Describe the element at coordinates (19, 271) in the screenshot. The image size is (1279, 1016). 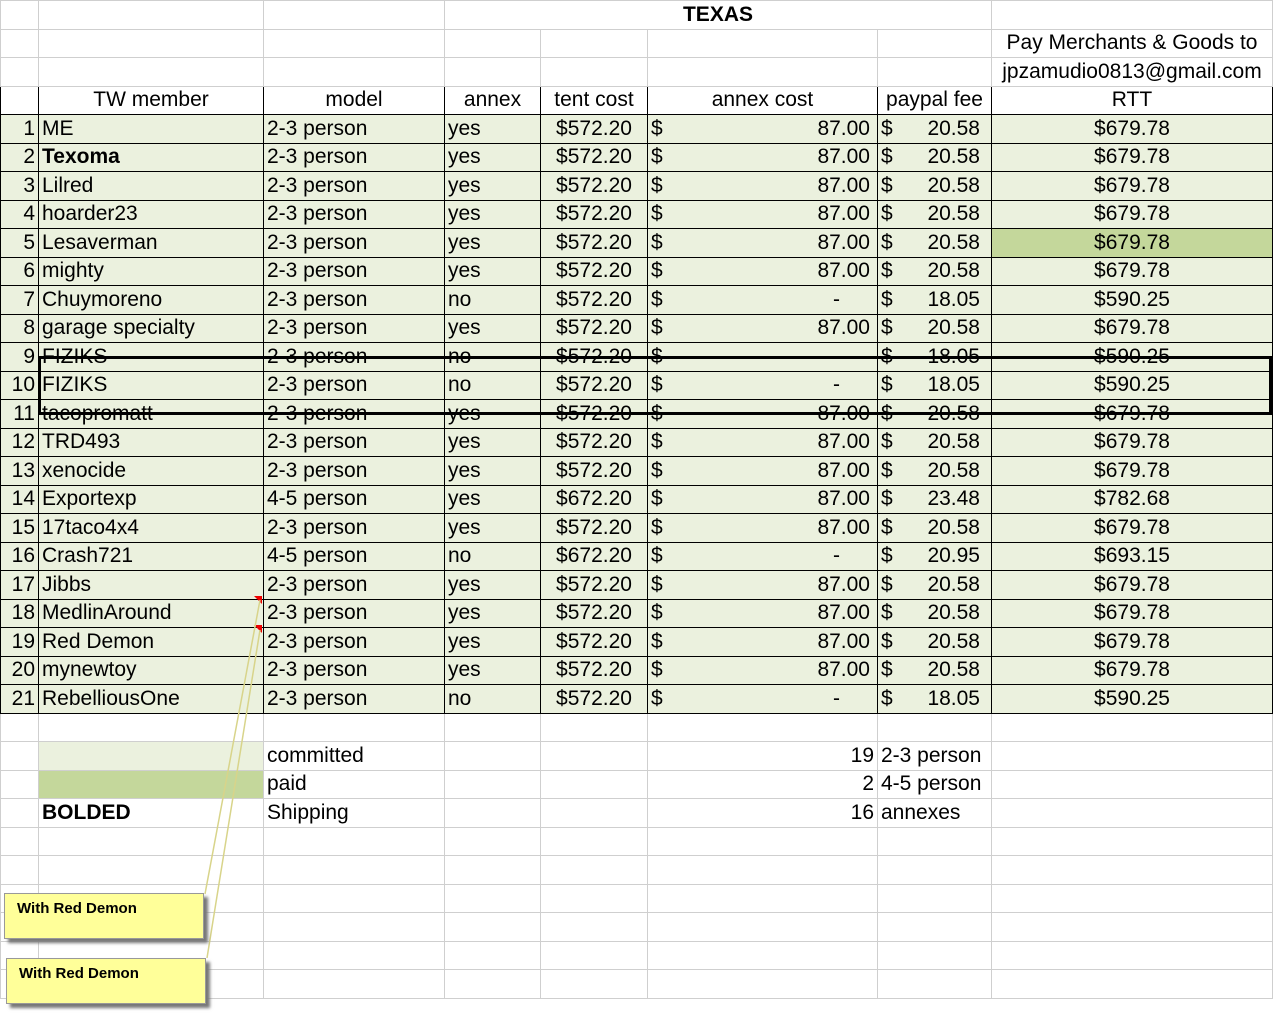
I see `row-number: 6` at that location.